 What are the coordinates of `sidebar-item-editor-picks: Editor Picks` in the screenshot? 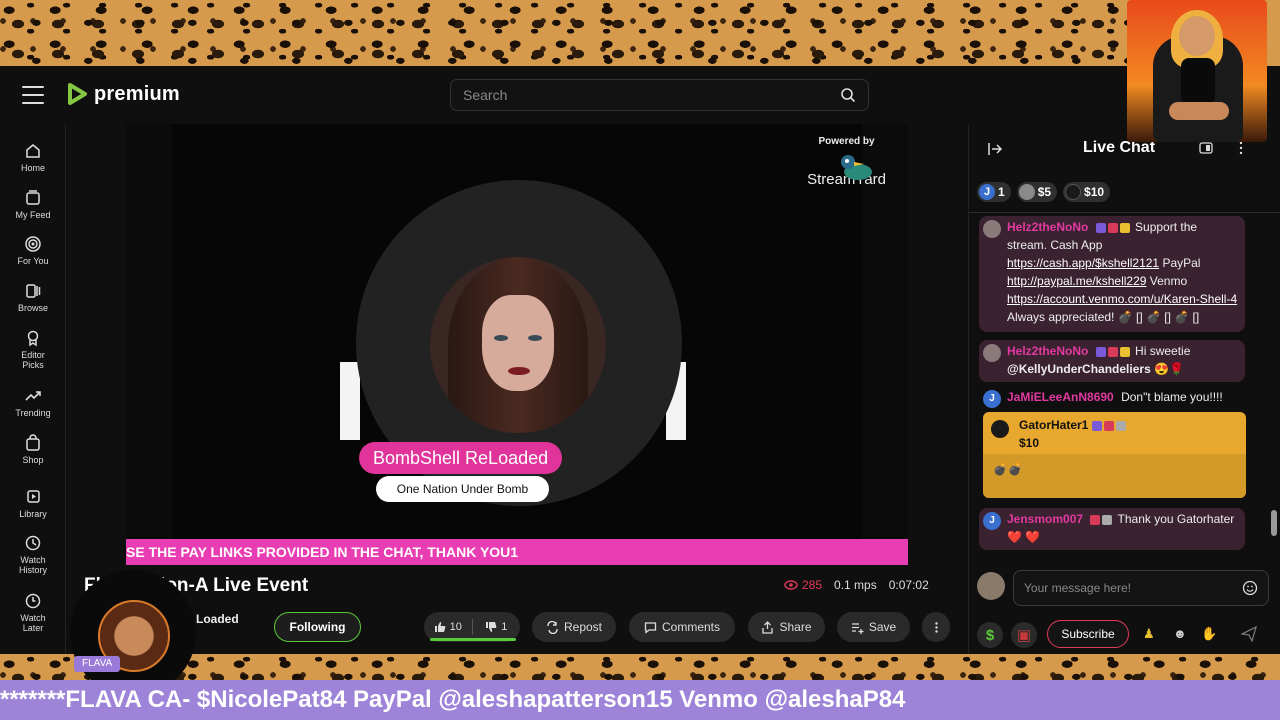 It's located at (33, 349).